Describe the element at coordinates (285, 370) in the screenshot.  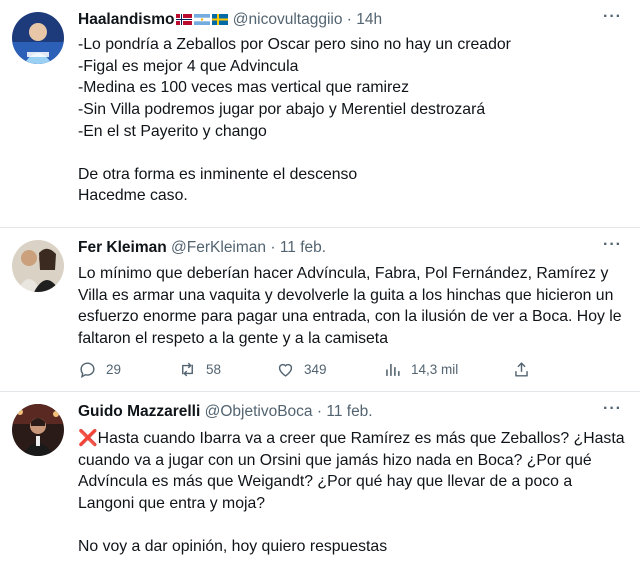
I see `like-icon` at that location.